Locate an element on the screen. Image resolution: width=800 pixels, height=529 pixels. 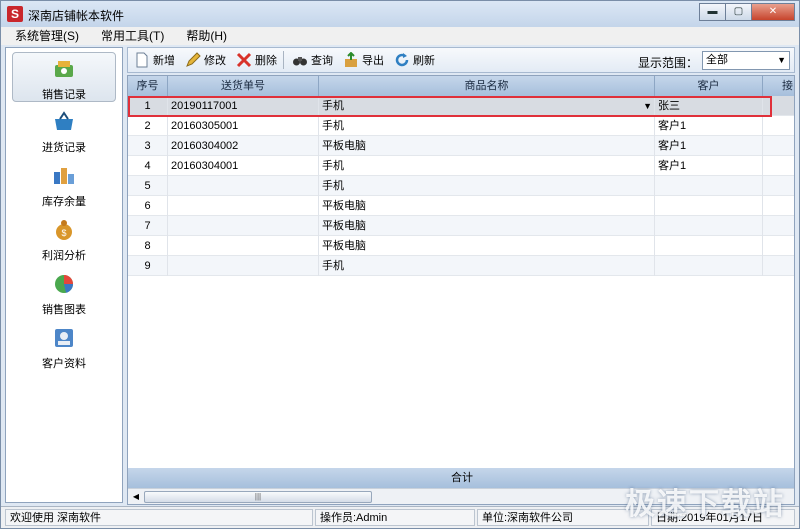
row-index-cell: 3 is located at coordinates (148, 146).